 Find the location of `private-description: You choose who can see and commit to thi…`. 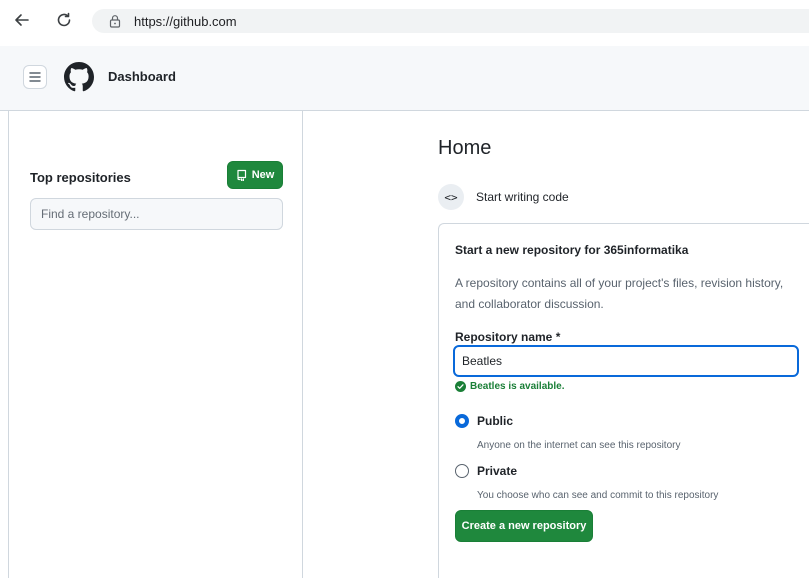

private-description: You choose who can see and commit to thi… is located at coordinates (598, 495).